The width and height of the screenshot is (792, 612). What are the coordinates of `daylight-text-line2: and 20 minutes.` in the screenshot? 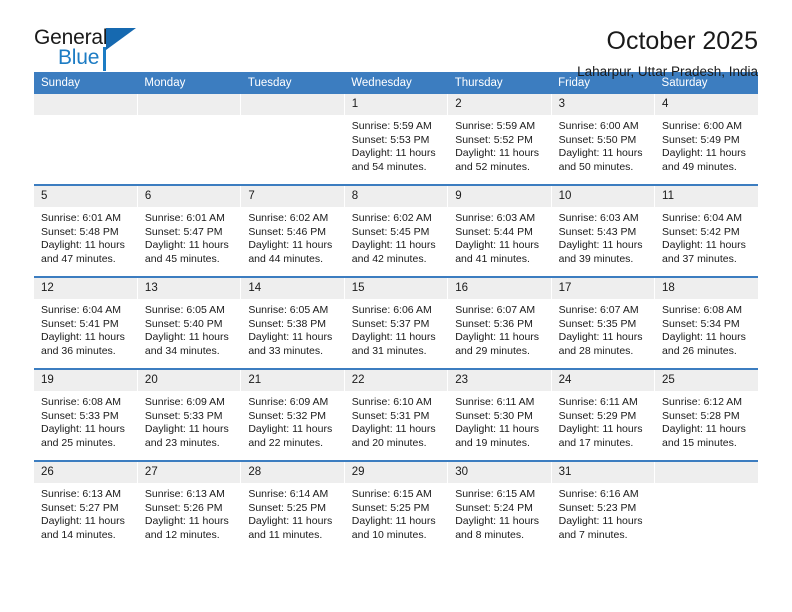 It's located at (389, 442).